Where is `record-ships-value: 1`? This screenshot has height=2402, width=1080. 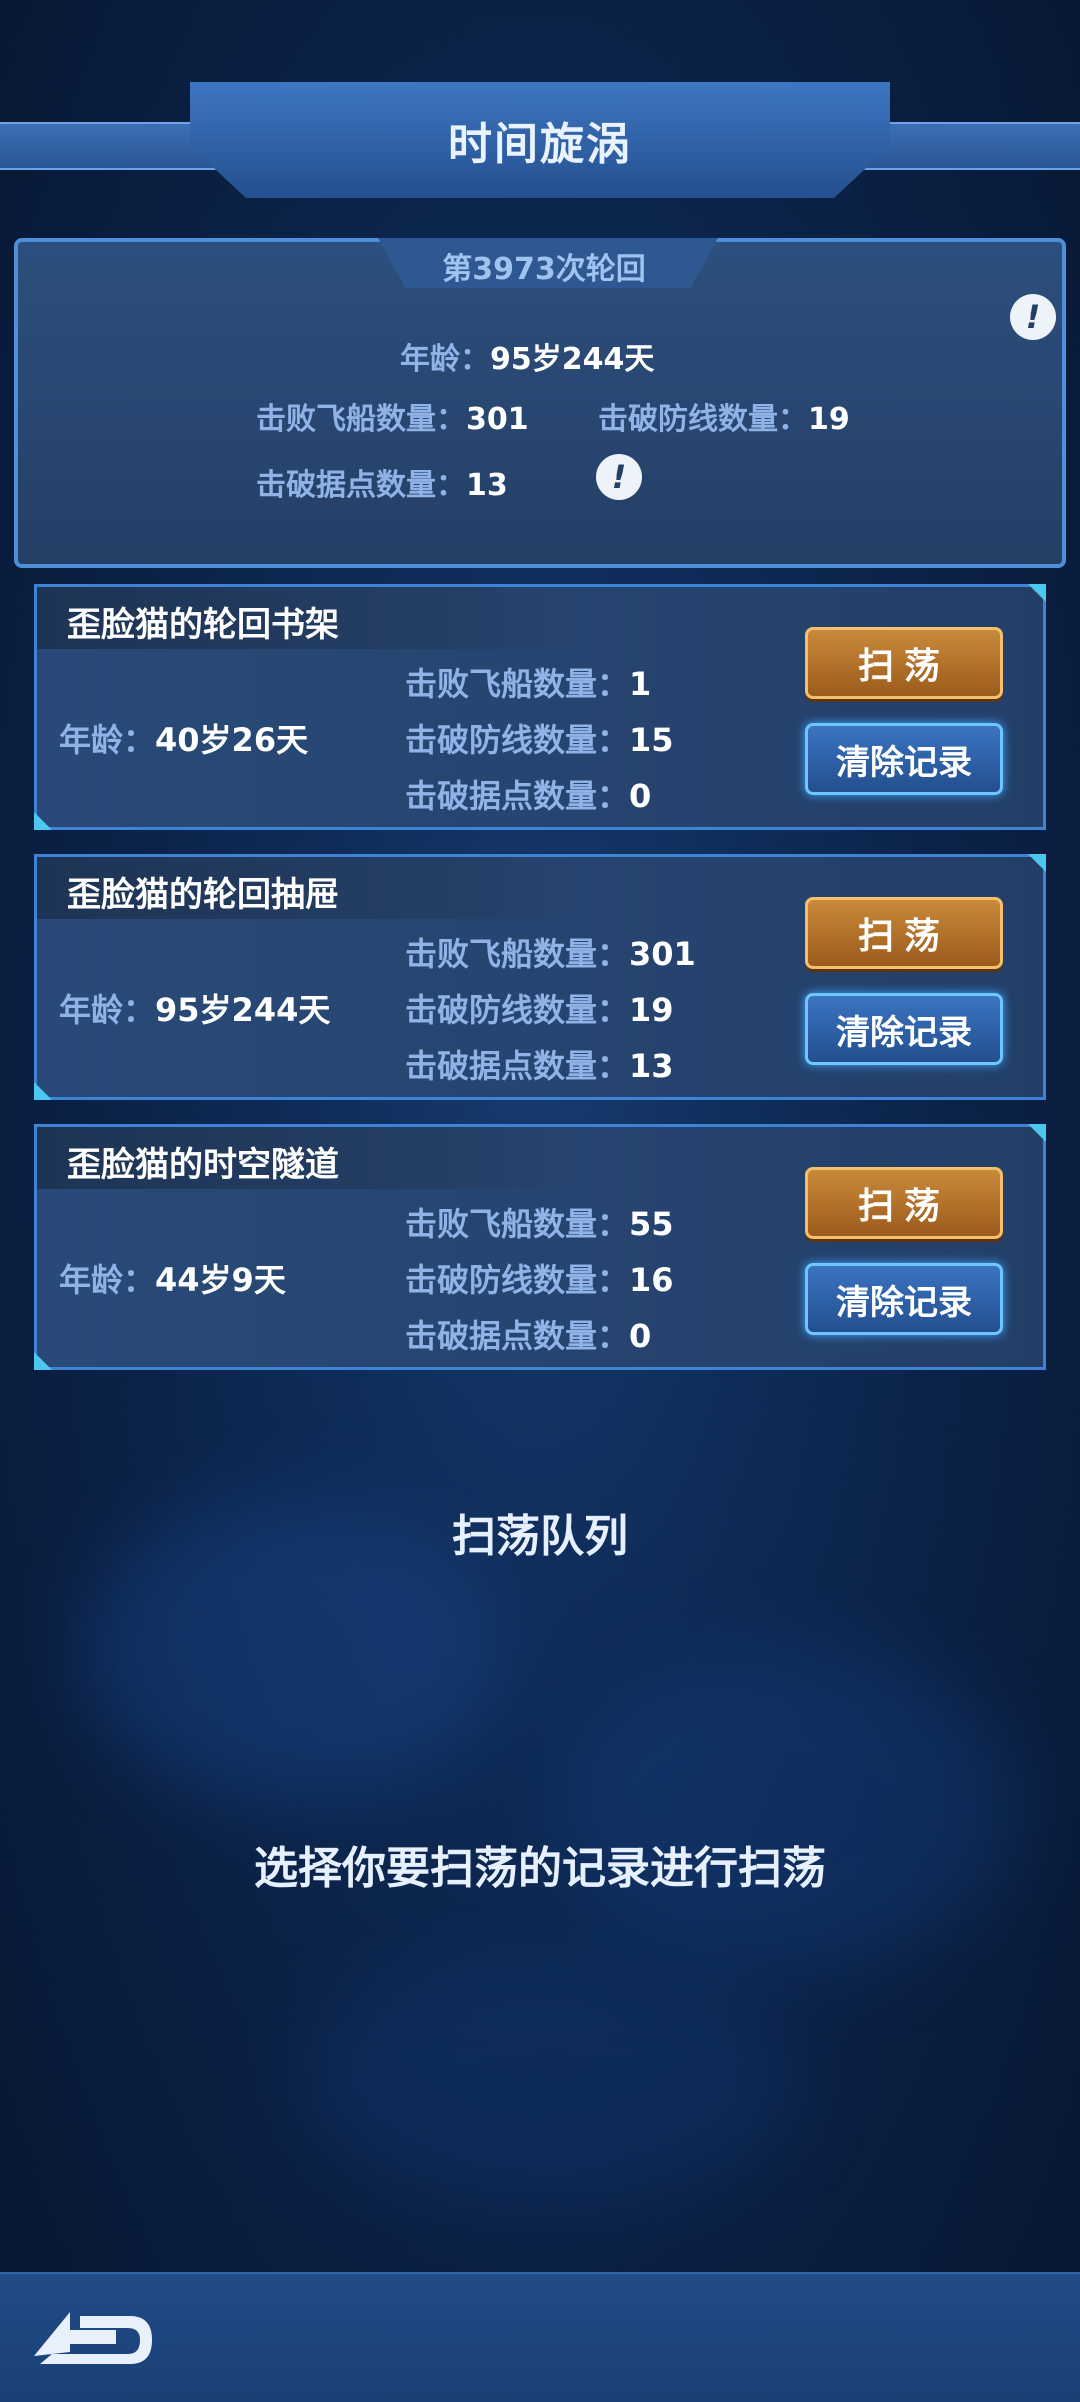
record-ships-value: 1 is located at coordinates (640, 684).